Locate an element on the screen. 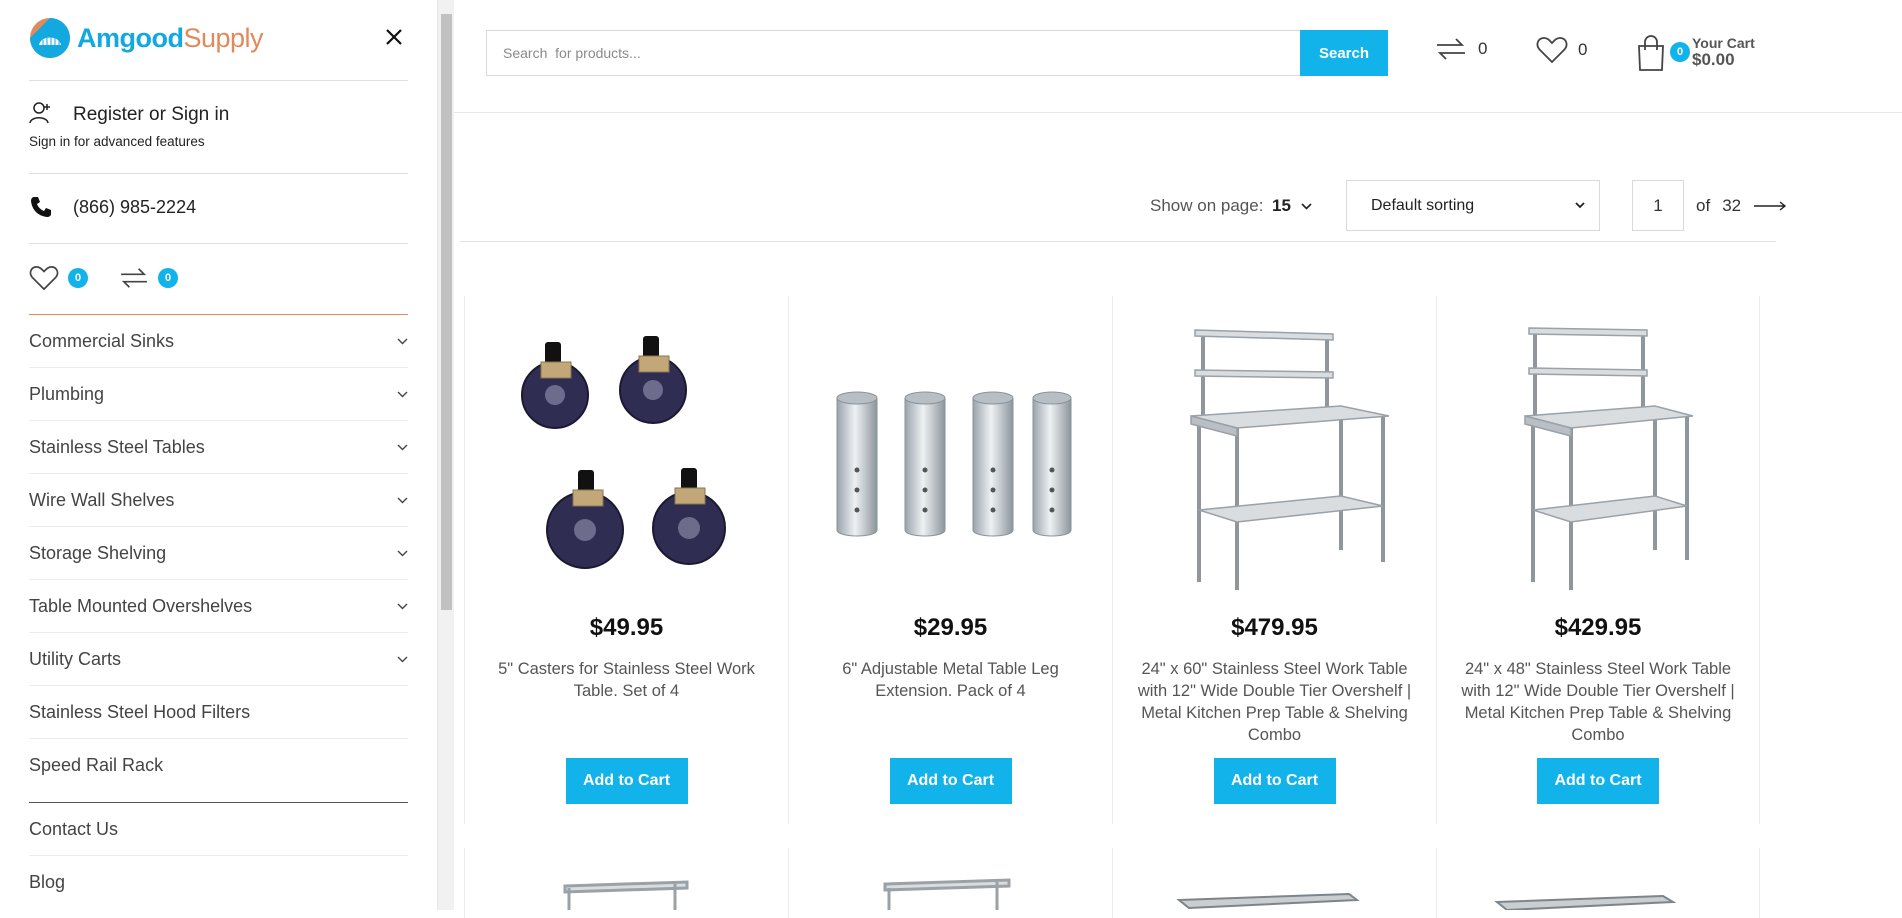 Image resolution: width=1902 pixels, height=918 pixels. wishlist-count: 0 is located at coordinates (1583, 49).